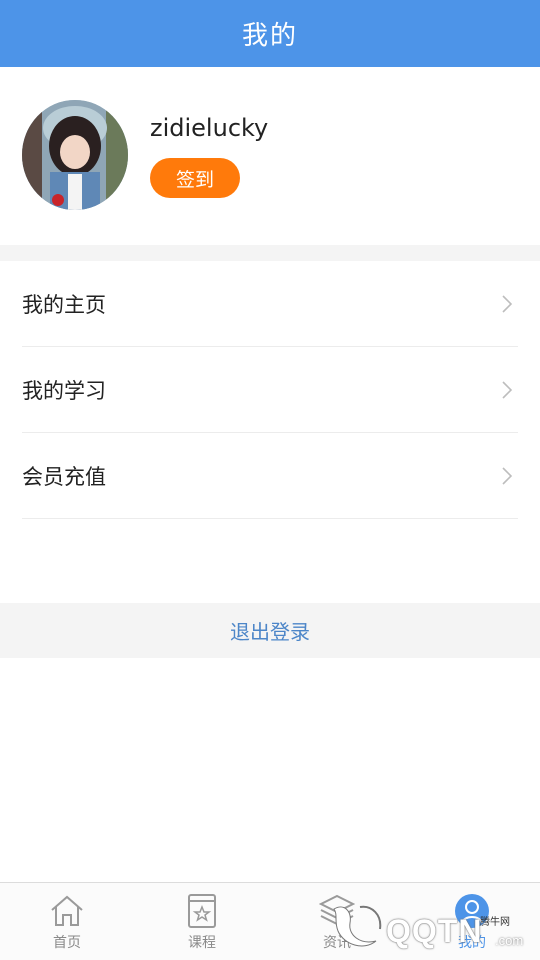  I want to click on avatar-photo, so click(75, 155).